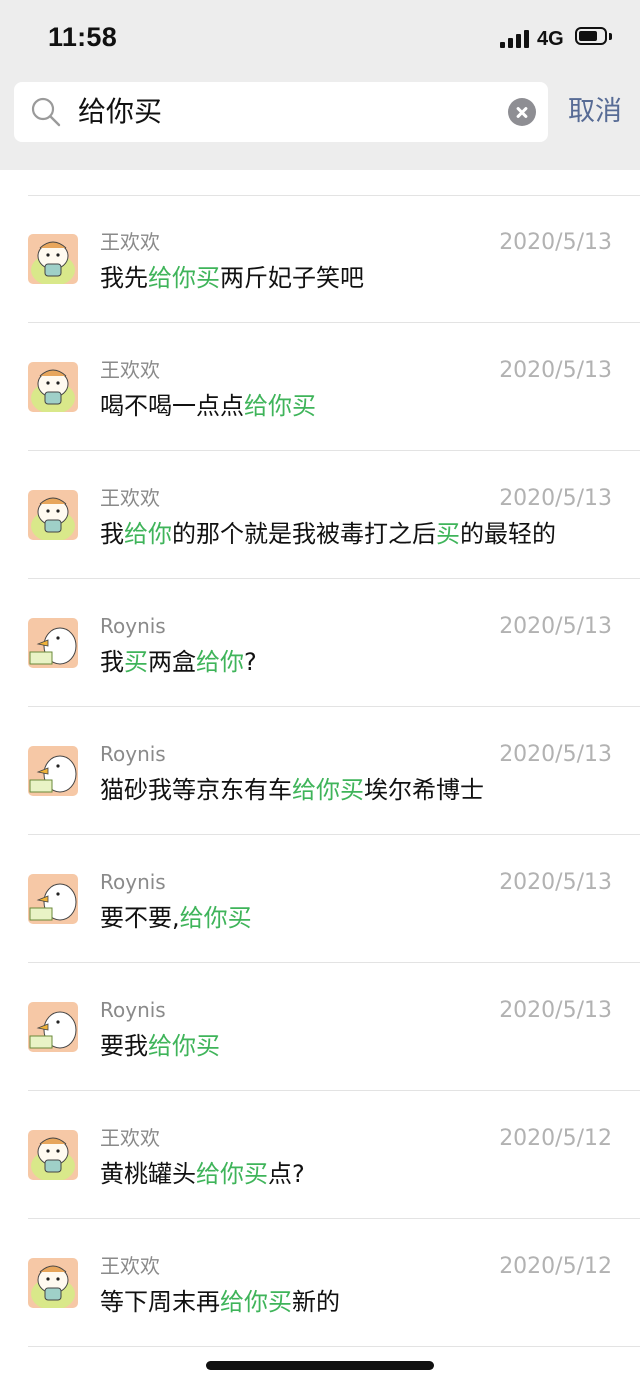  What do you see at coordinates (83, 37) in the screenshot?
I see `status-time: 11:58` at bounding box center [83, 37].